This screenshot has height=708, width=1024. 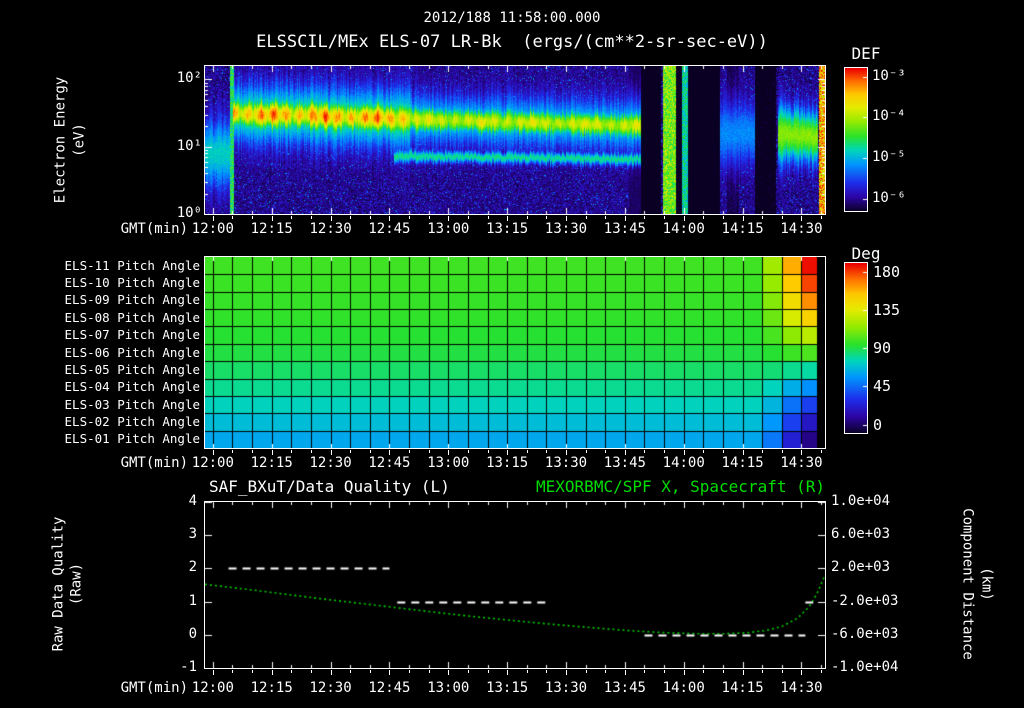 I want to click on def-colorbar-tick-label: 10⁻³, so click(x=889, y=75).